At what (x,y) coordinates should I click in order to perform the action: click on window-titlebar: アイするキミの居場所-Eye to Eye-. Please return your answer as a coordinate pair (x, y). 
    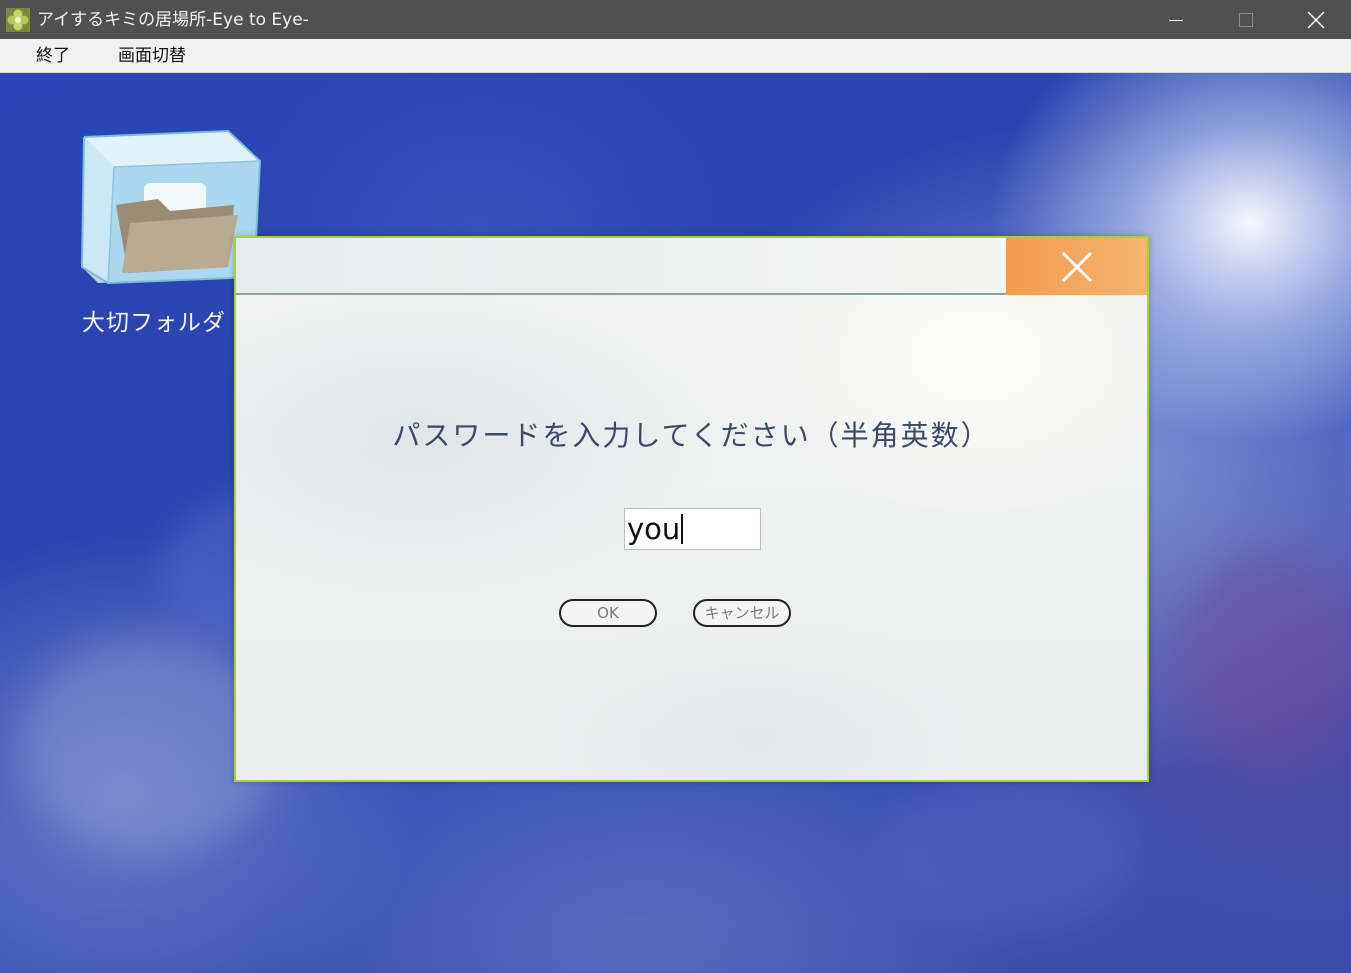
    Looking at the image, I should click on (675, 19).